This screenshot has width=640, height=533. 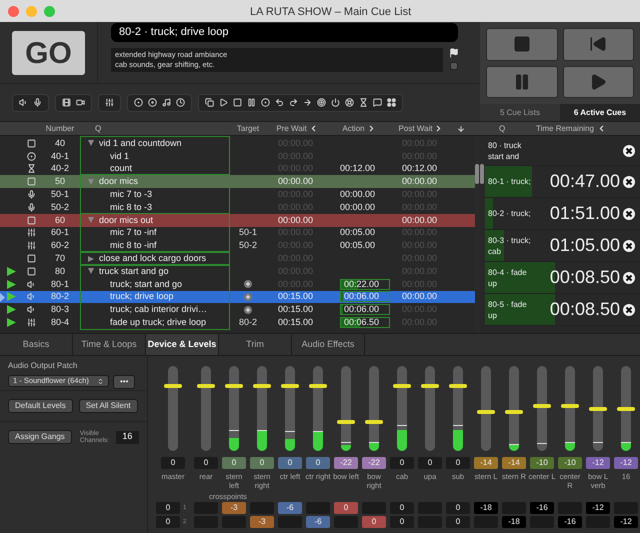 I want to click on video-camera-icon, so click(x=80, y=102).